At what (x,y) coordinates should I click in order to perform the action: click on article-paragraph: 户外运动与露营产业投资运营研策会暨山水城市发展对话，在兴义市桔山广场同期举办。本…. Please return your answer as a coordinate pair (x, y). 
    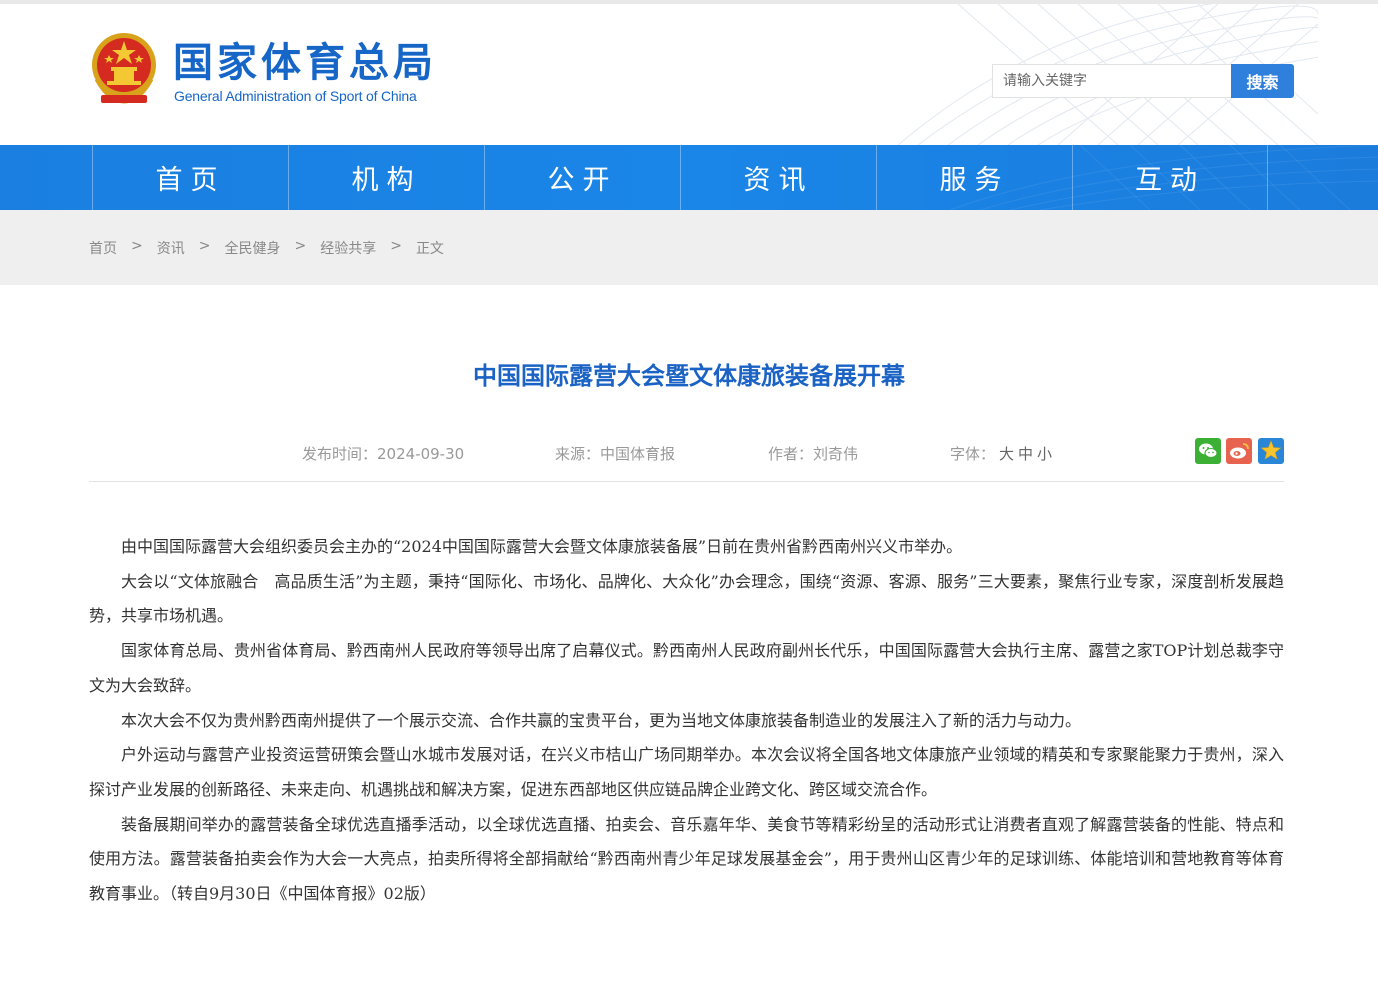
    Looking at the image, I should click on (686, 772).